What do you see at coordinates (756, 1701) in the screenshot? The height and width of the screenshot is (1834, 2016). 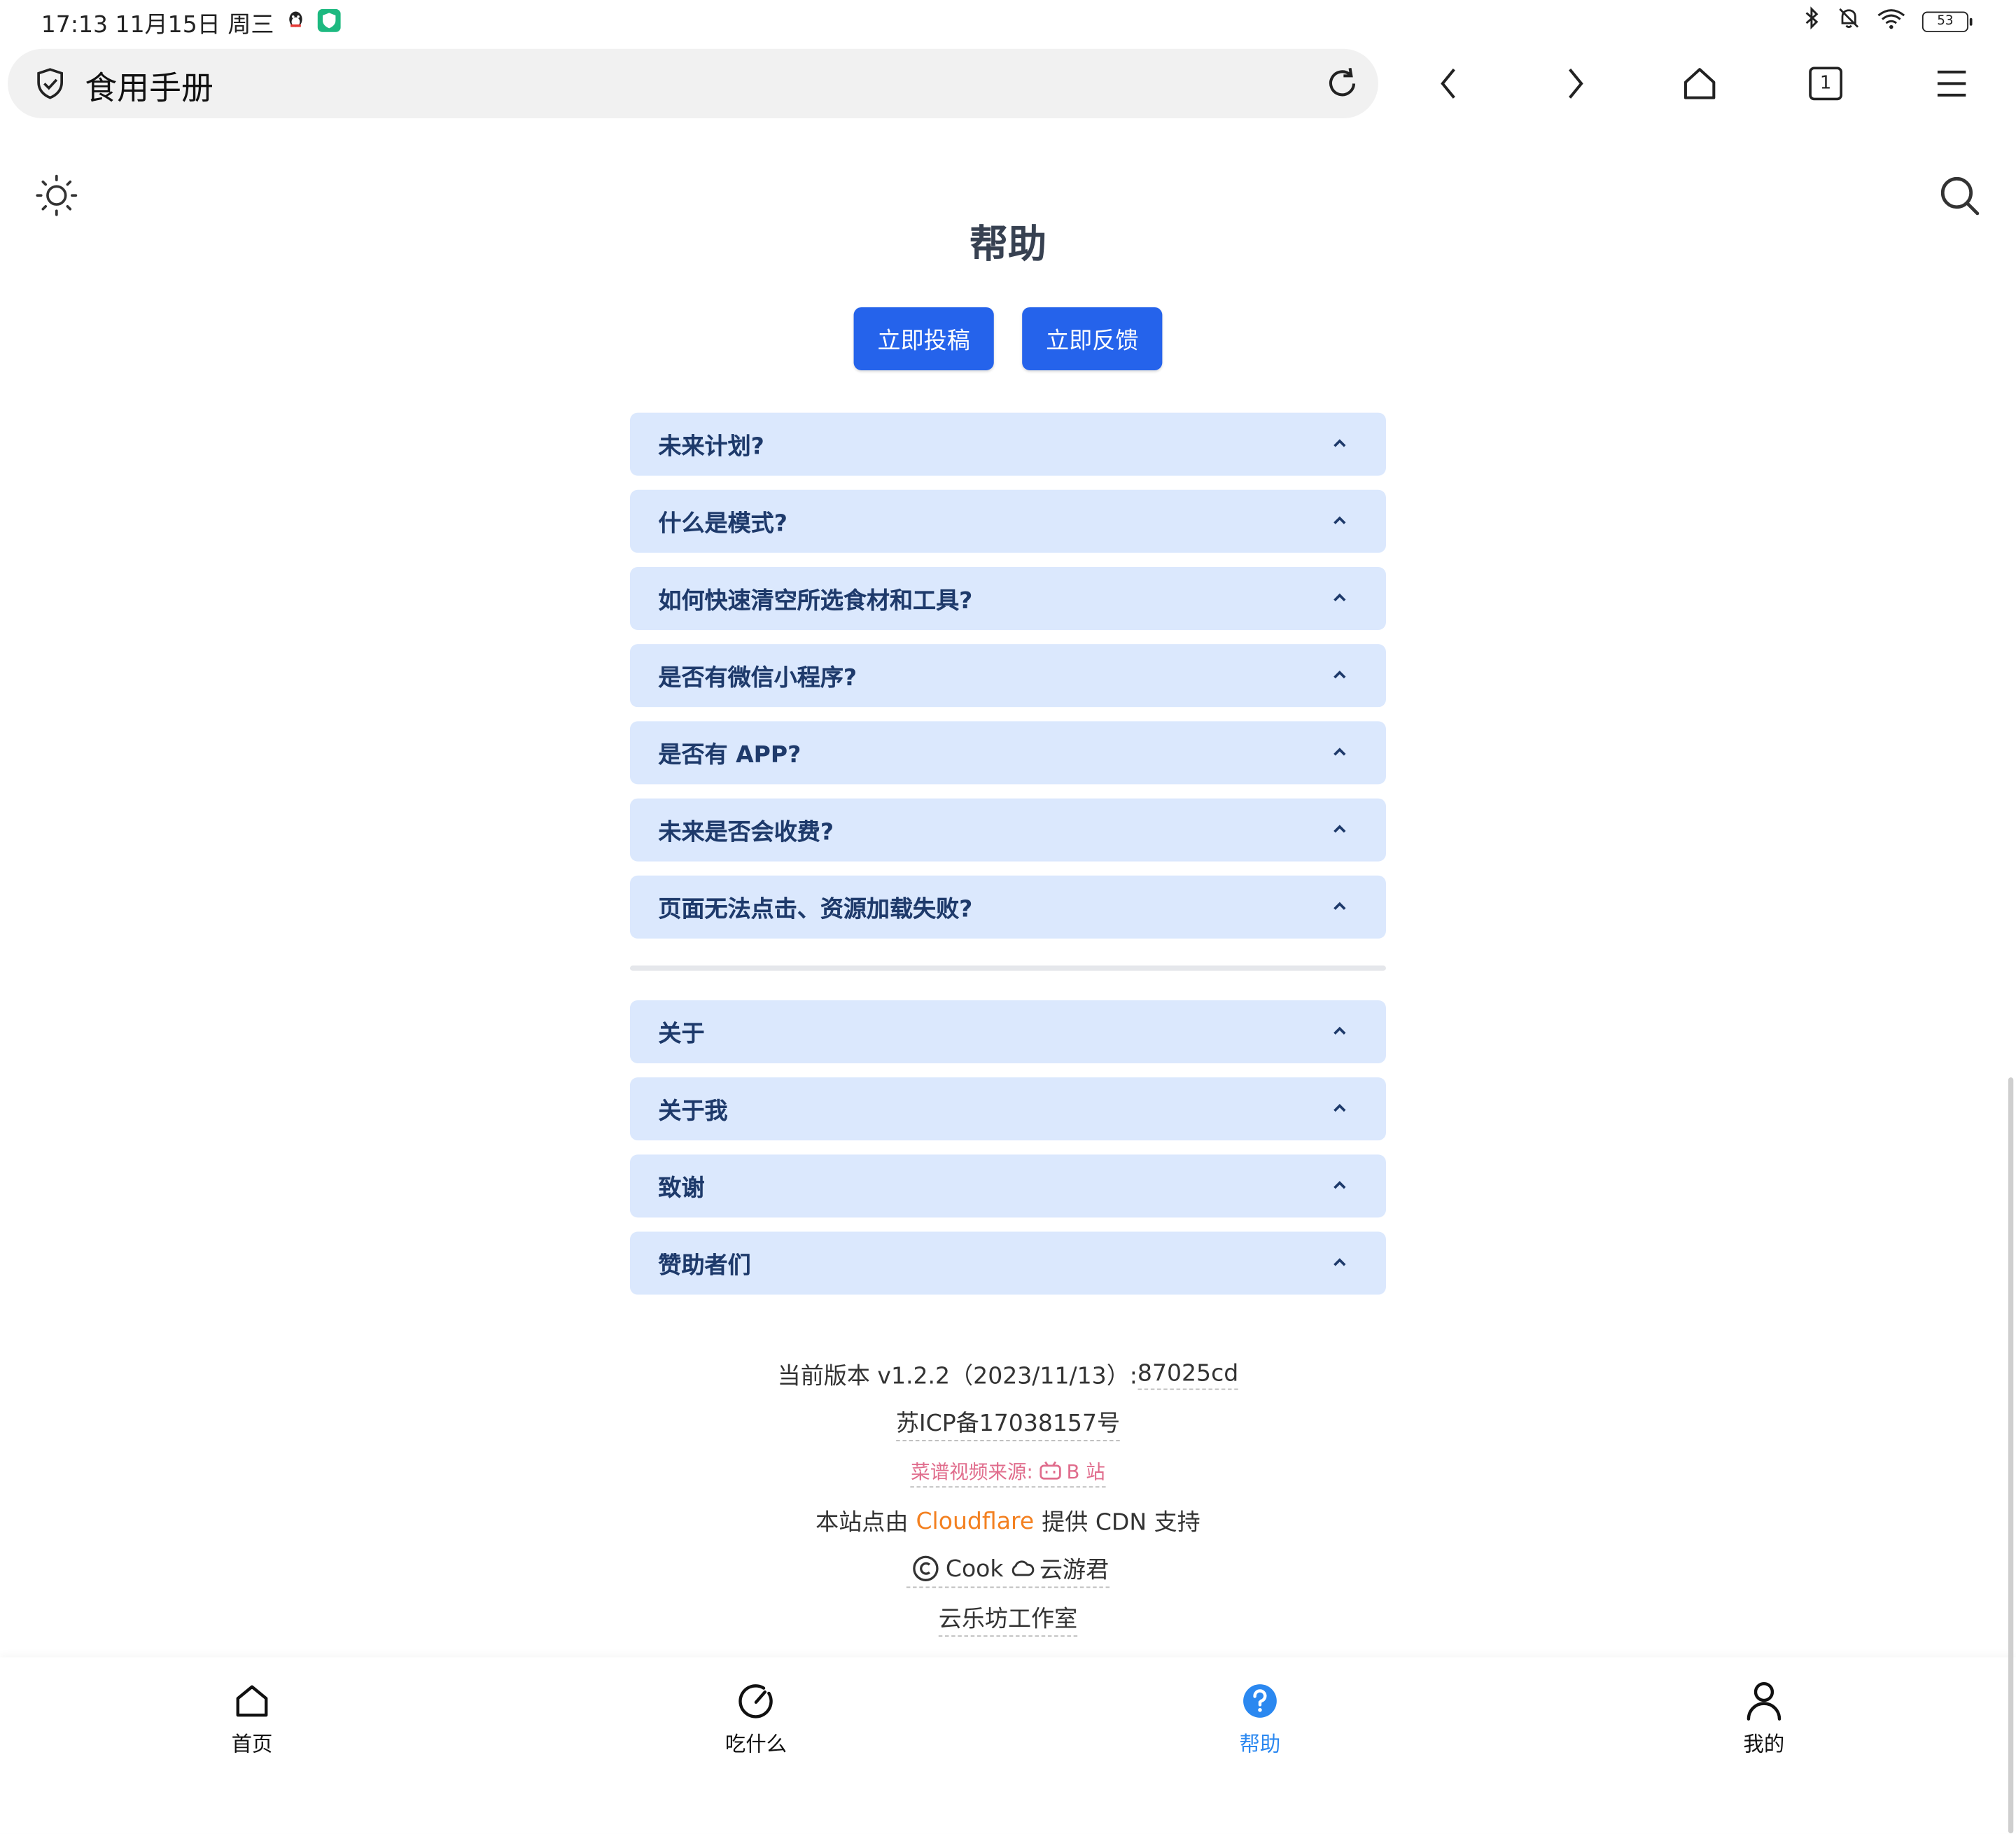 I see `gauge-icon` at bounding box center [756, 1701].